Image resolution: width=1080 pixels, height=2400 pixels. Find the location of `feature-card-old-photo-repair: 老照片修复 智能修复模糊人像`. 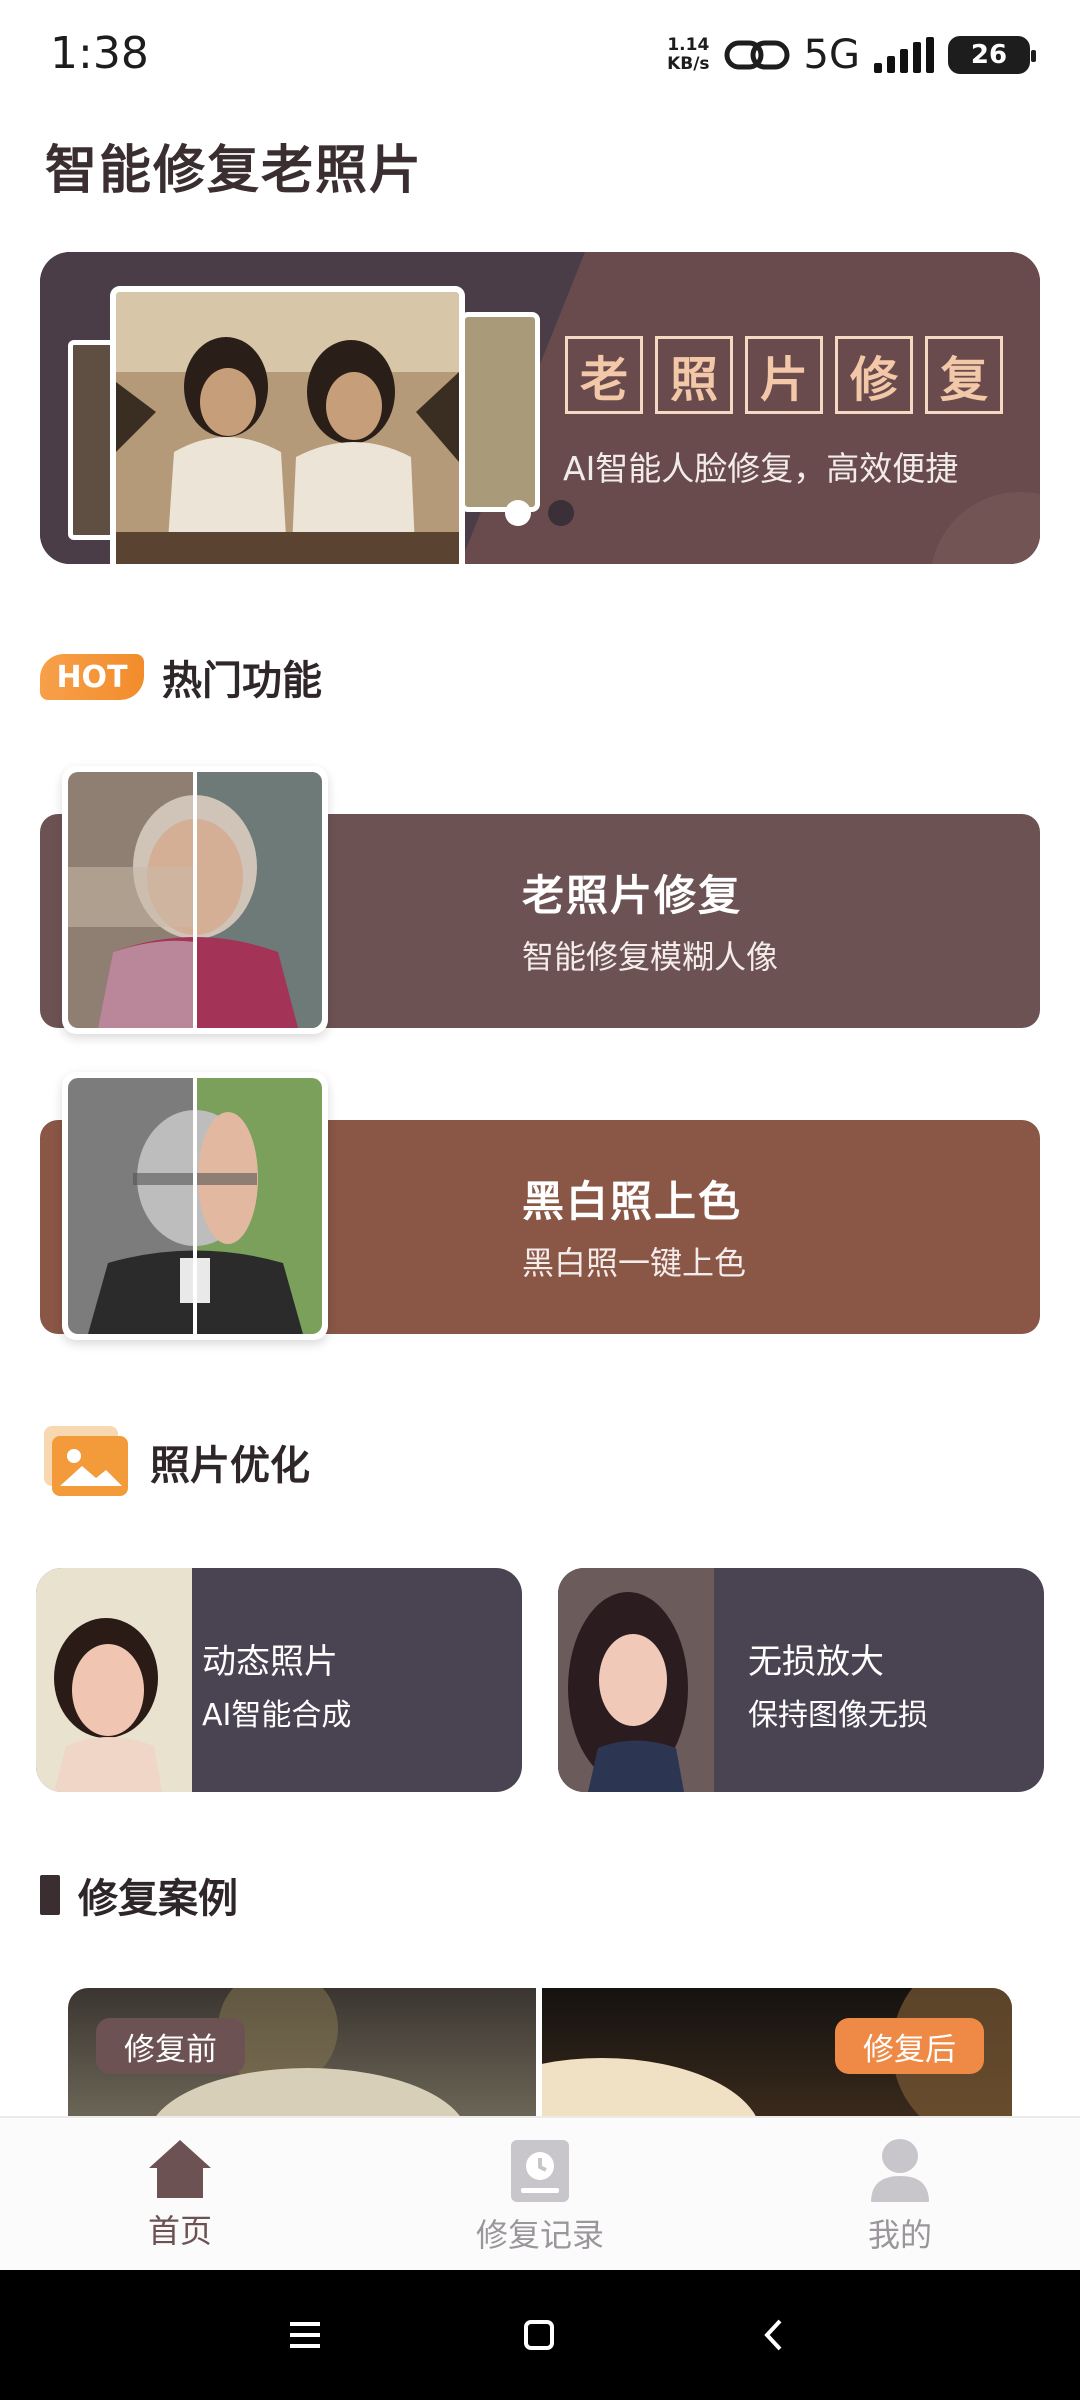

feature-card-old-photo-repair: 老照片修复 智能修复模糊人像 is located at coordinates (540, 900).